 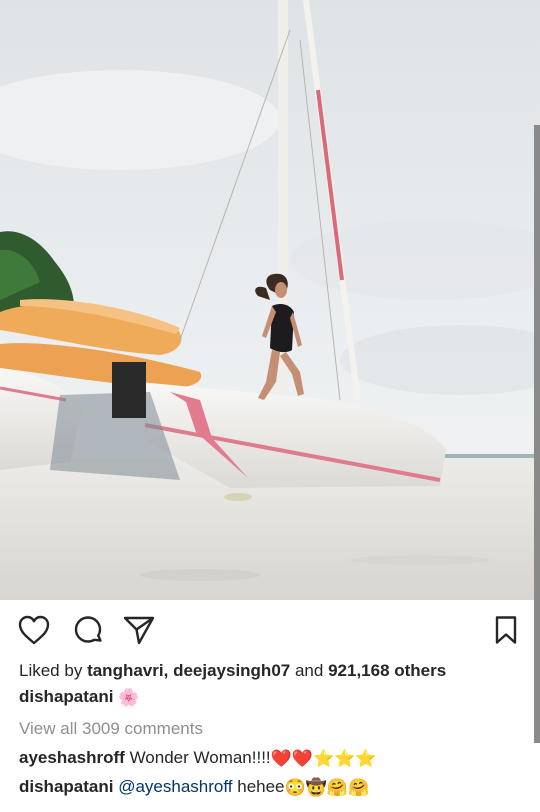 What do you see at coordinates (231, 670) in the screenshot?
I see `liked-by-user-2: deejaysingh07` at bounding box center [231, 670].